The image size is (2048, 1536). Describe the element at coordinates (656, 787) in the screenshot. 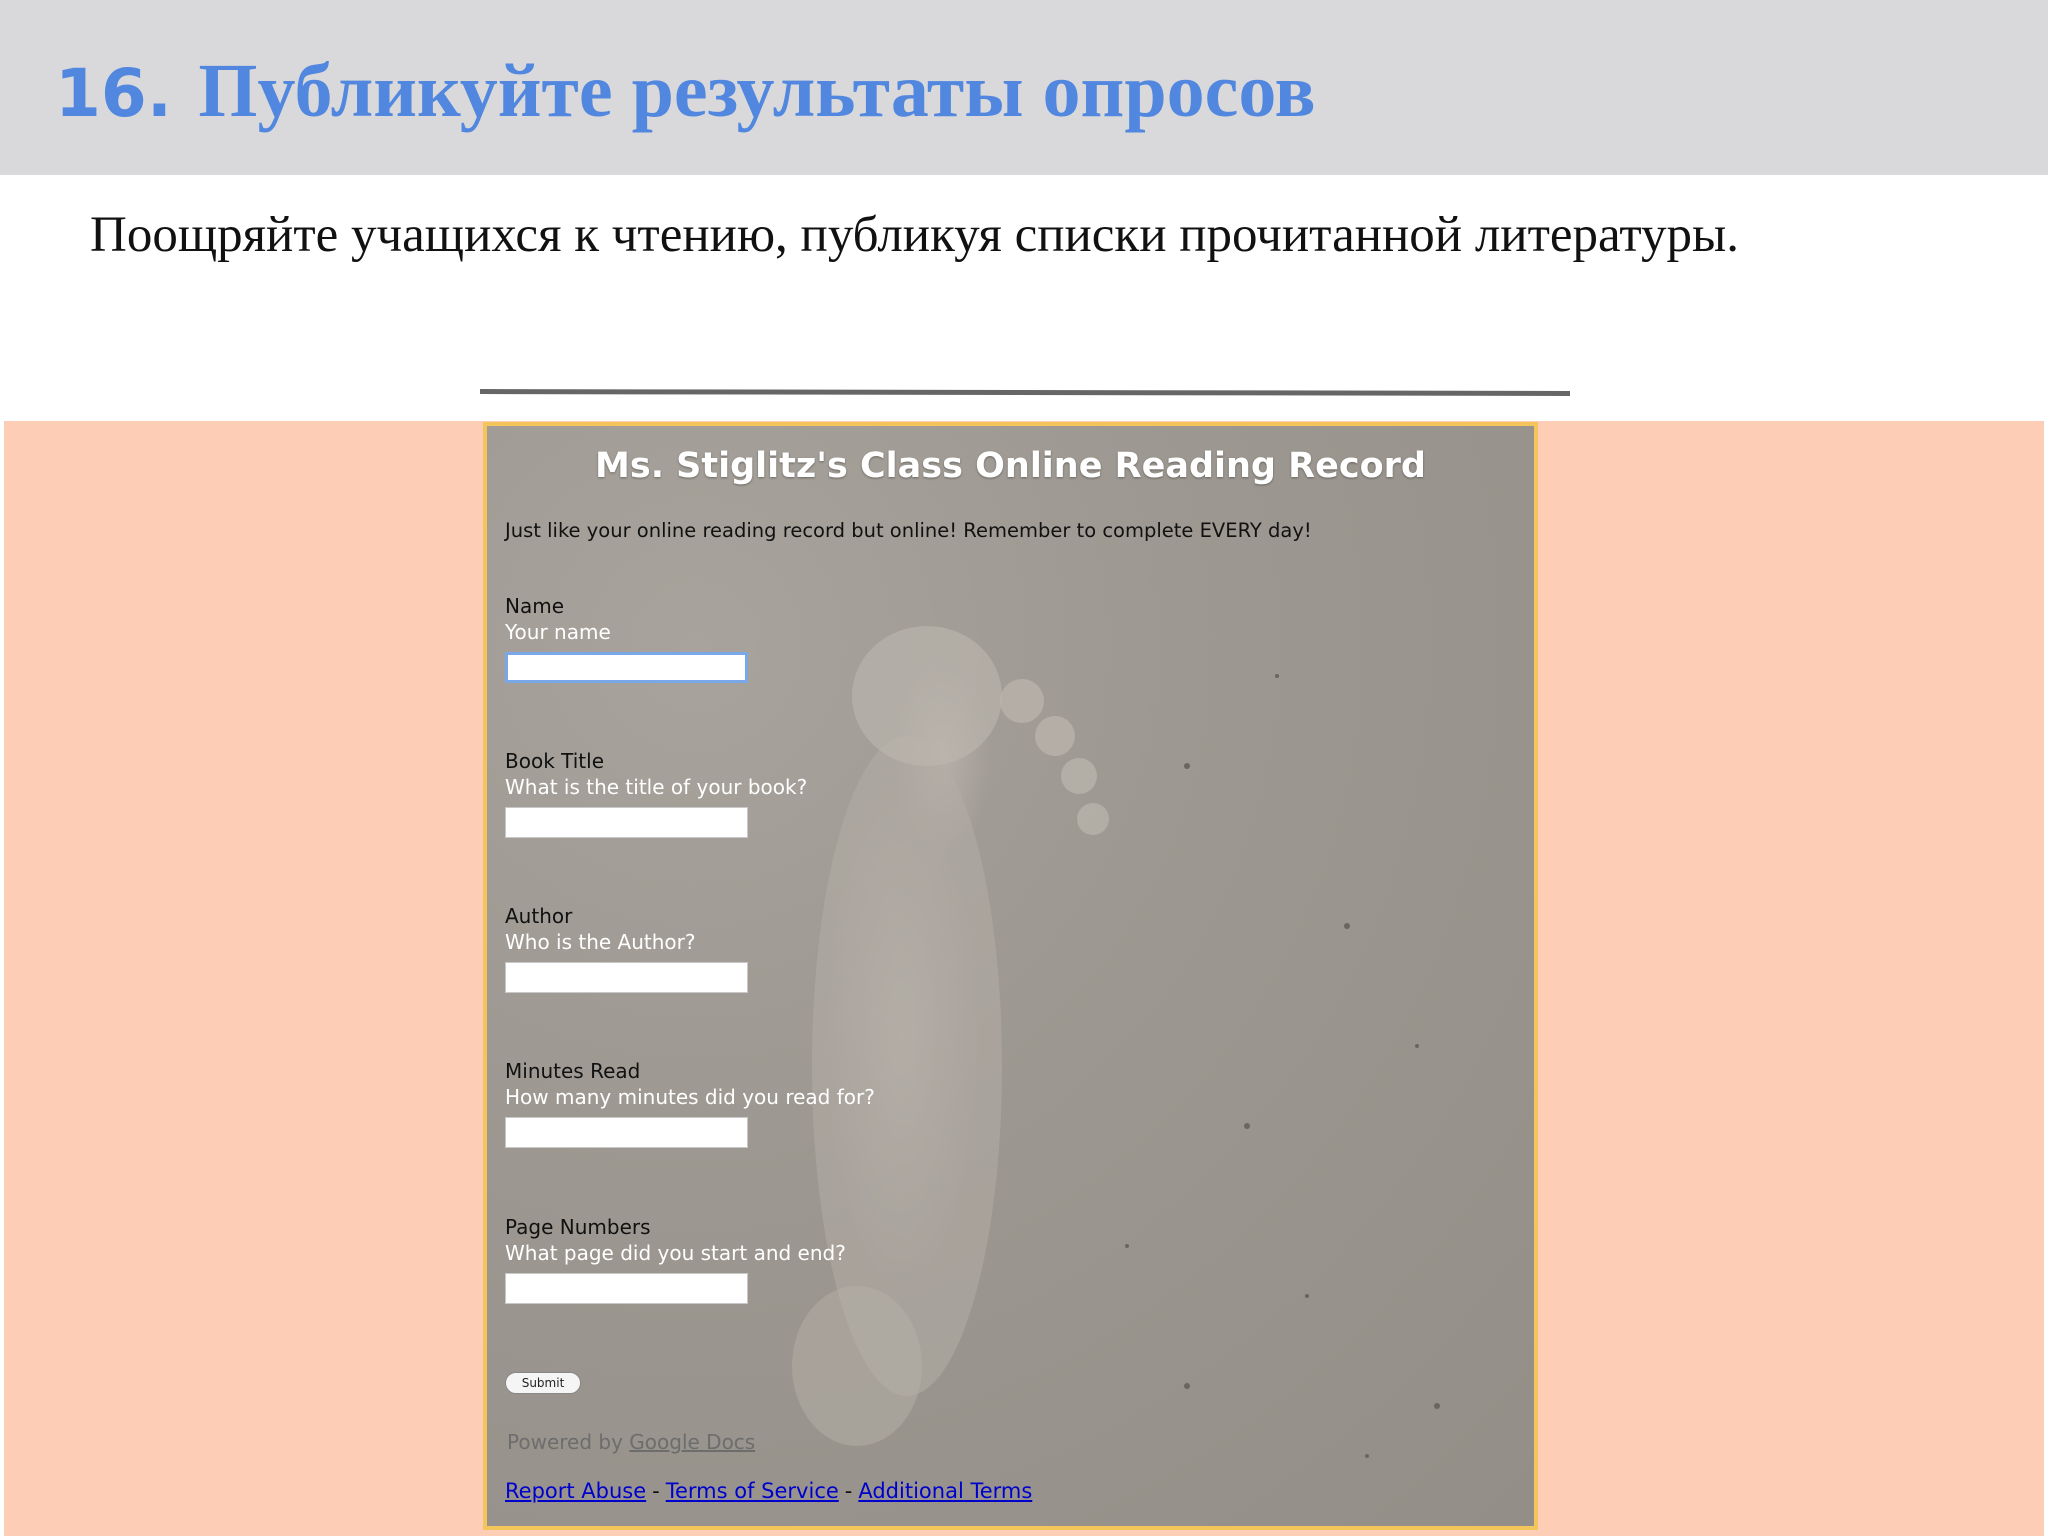

I see `field-help: What is the title of your book?` at that location.